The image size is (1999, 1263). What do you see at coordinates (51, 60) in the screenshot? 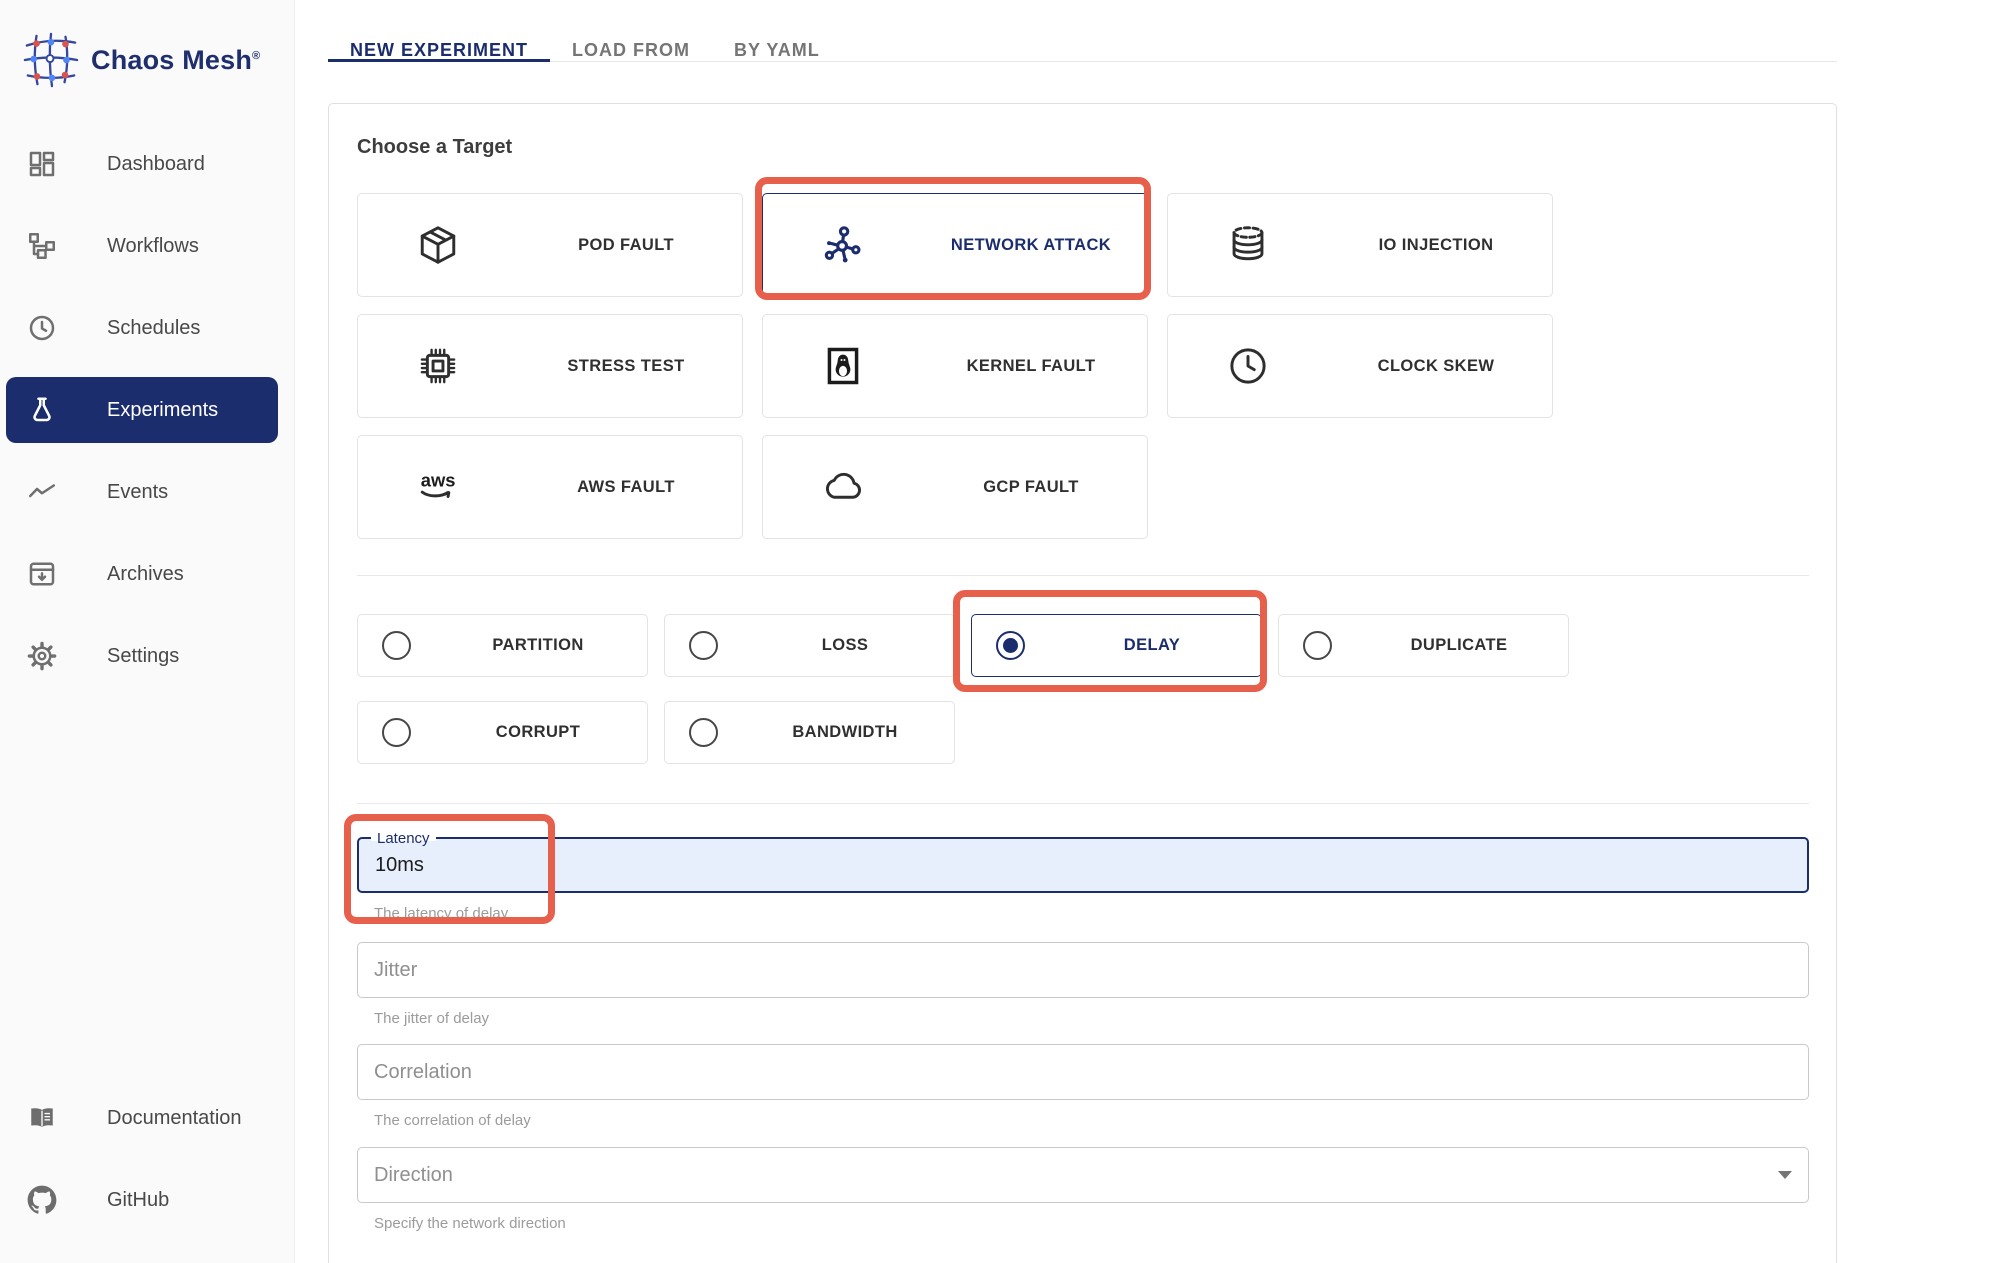
I see `chaos-mesh-logo-icon` at bounding box center [51, 60].